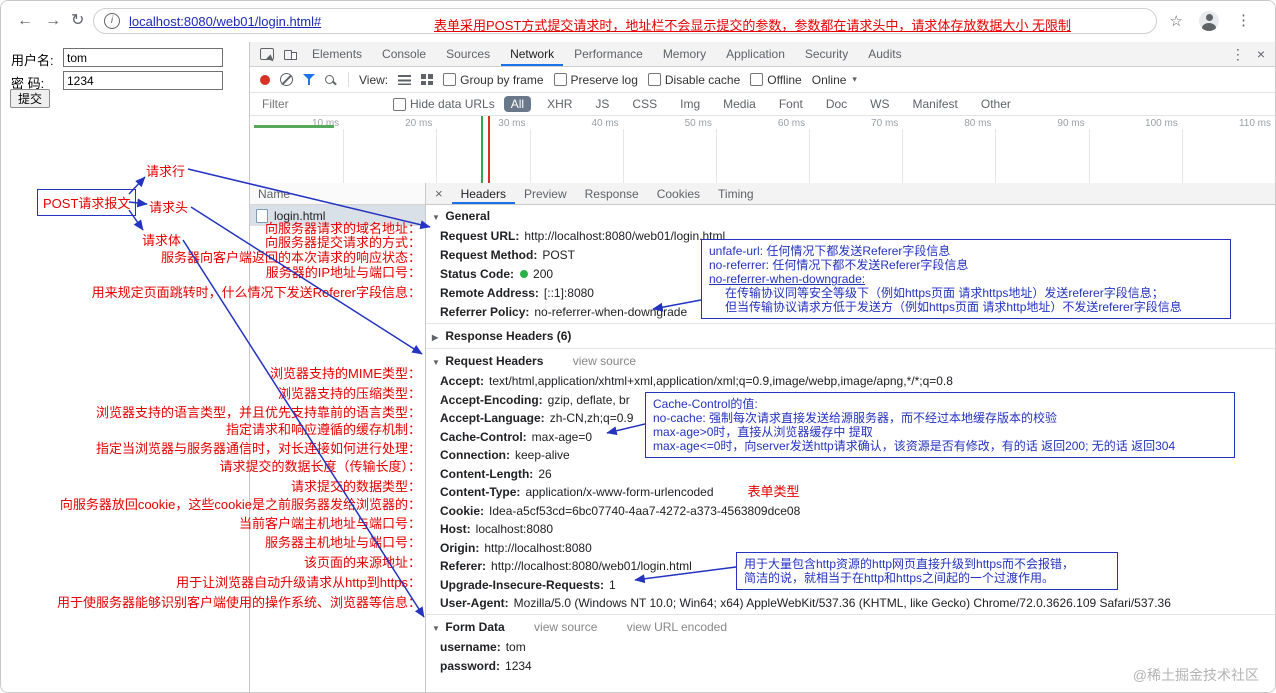 The height and width of the screenshot is (693, 1276). Describe the element at coordinates (605, 123) in the screenshot. I see `timeline-tick: 40 ms` at that location.